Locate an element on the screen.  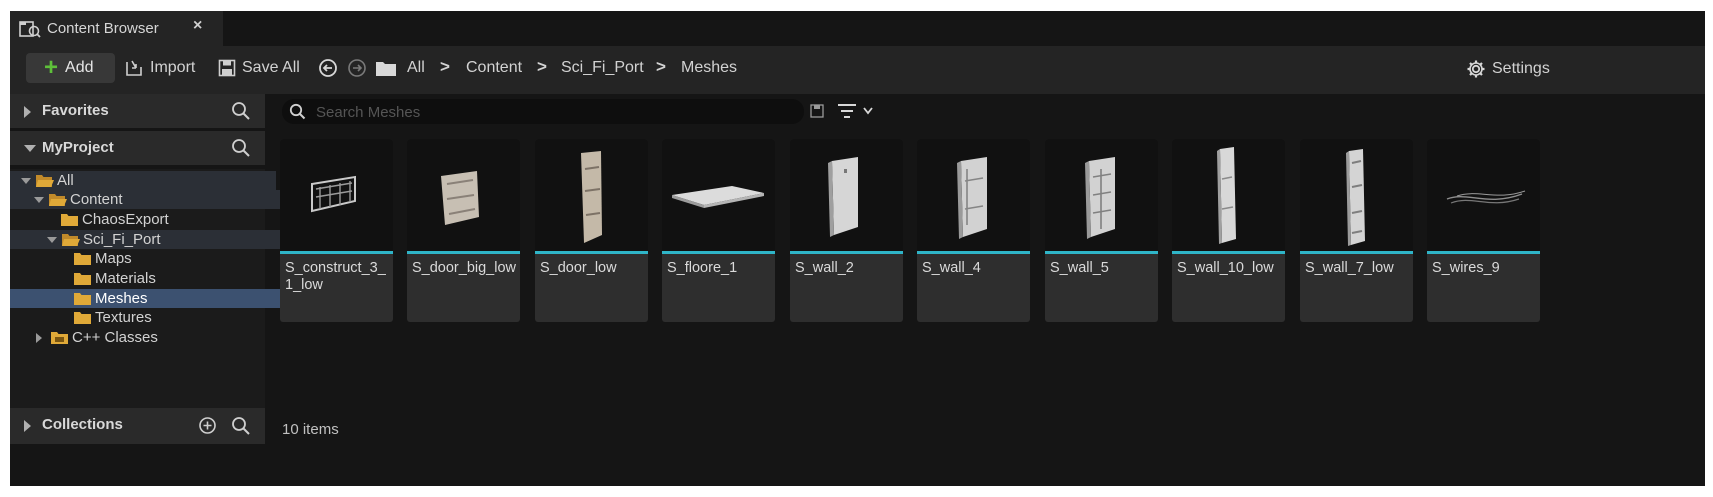
asset-tile: S_door_low is located at coordinates (591, 230).